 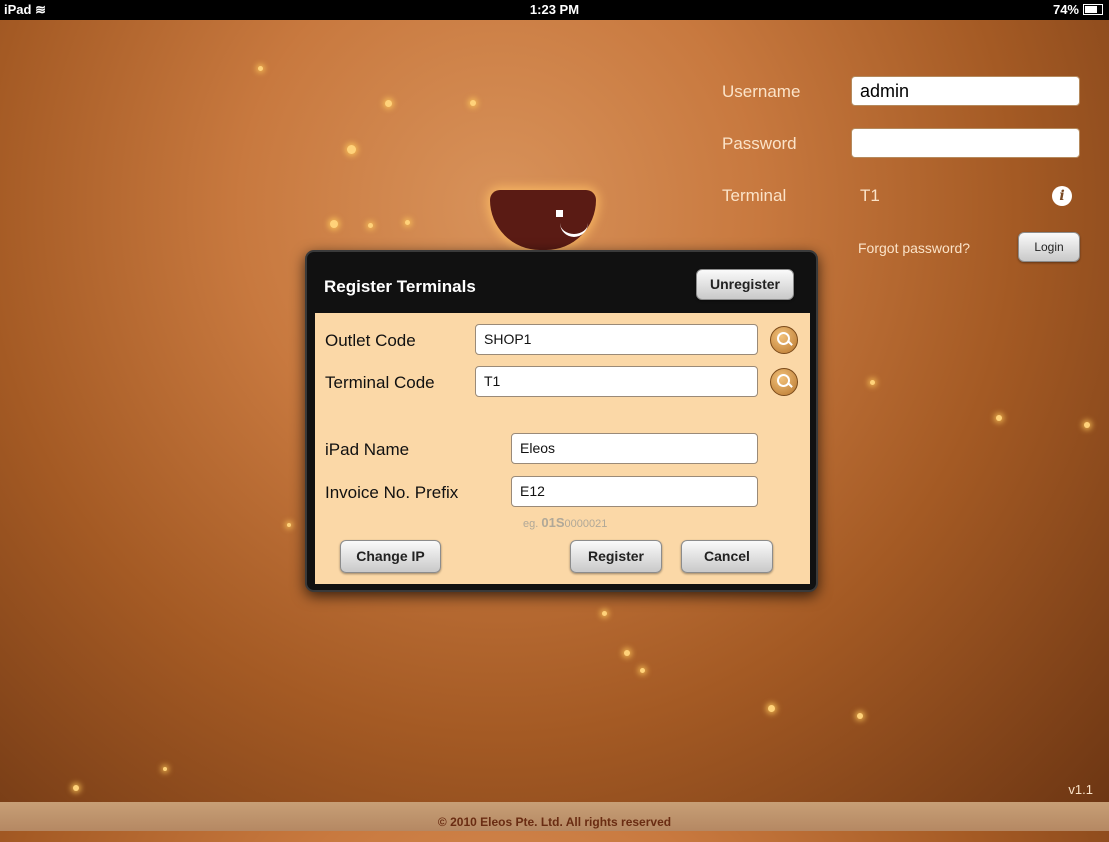 What do you see at coordinates (1078, 9) in the screenshot?
I see `battery-status: 74%` at bounding box center [1078, 9].